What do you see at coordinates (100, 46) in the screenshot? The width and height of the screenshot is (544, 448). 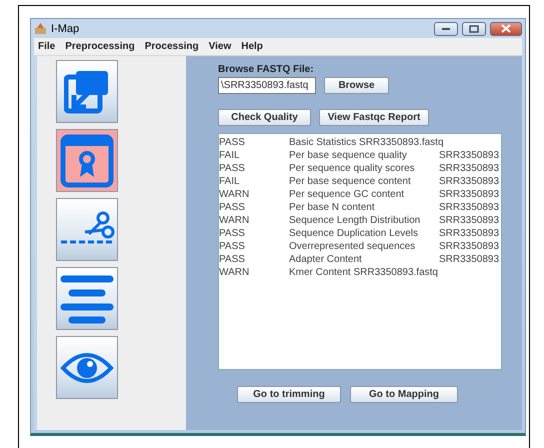 I see `menu-item: Preprocessing` at bounding box center [100, 46].